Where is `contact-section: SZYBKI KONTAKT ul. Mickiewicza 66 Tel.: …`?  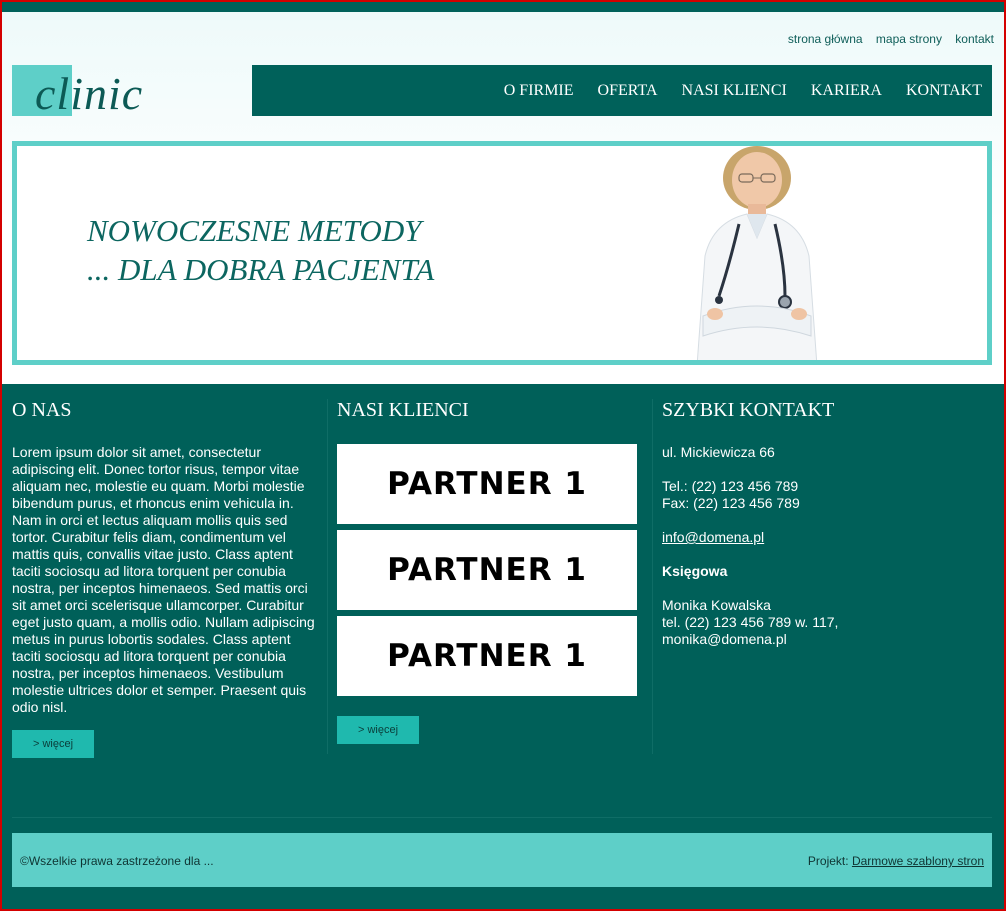
contact-section: SZYBKI KONTAKT ul. Mickiewicza 66 Tel.: … is located at coordinates (827, 523).